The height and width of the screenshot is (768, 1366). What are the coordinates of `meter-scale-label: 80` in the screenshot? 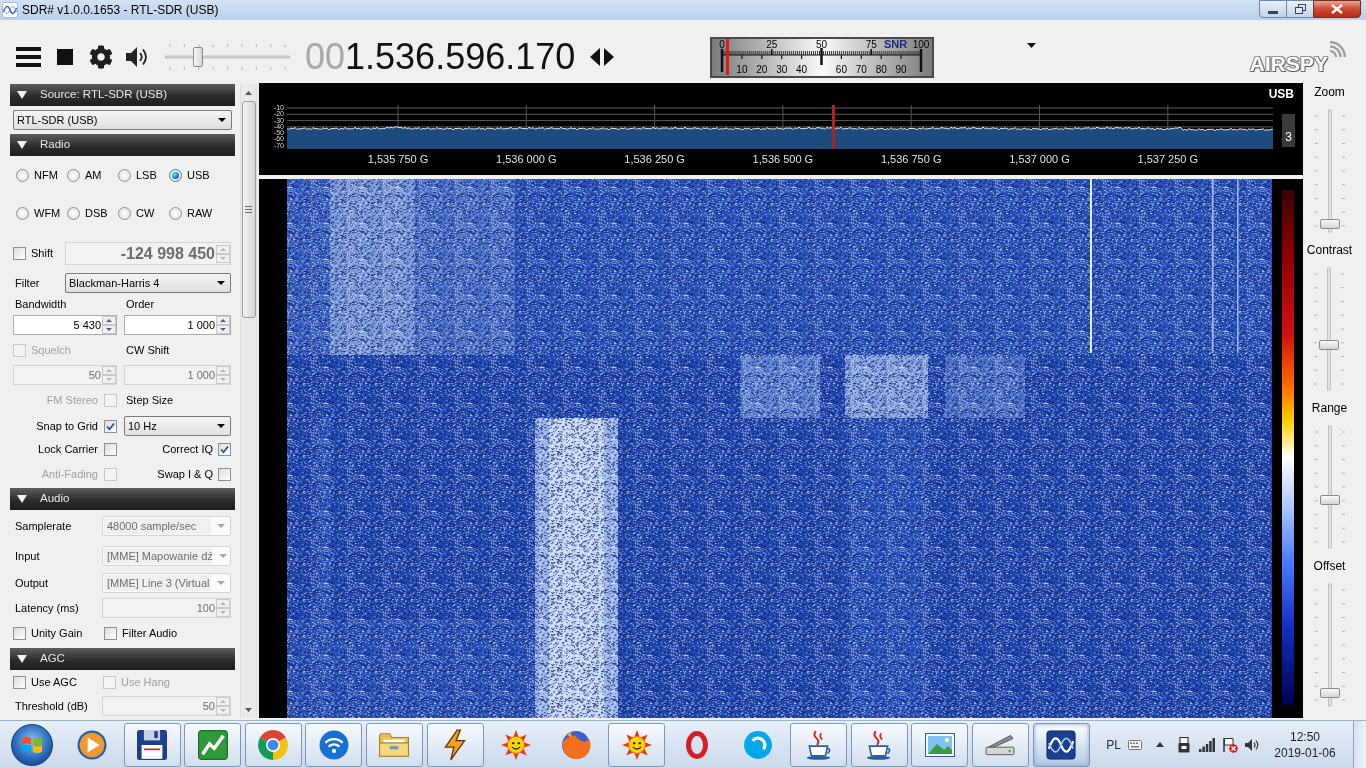 It's located at (881, 69).